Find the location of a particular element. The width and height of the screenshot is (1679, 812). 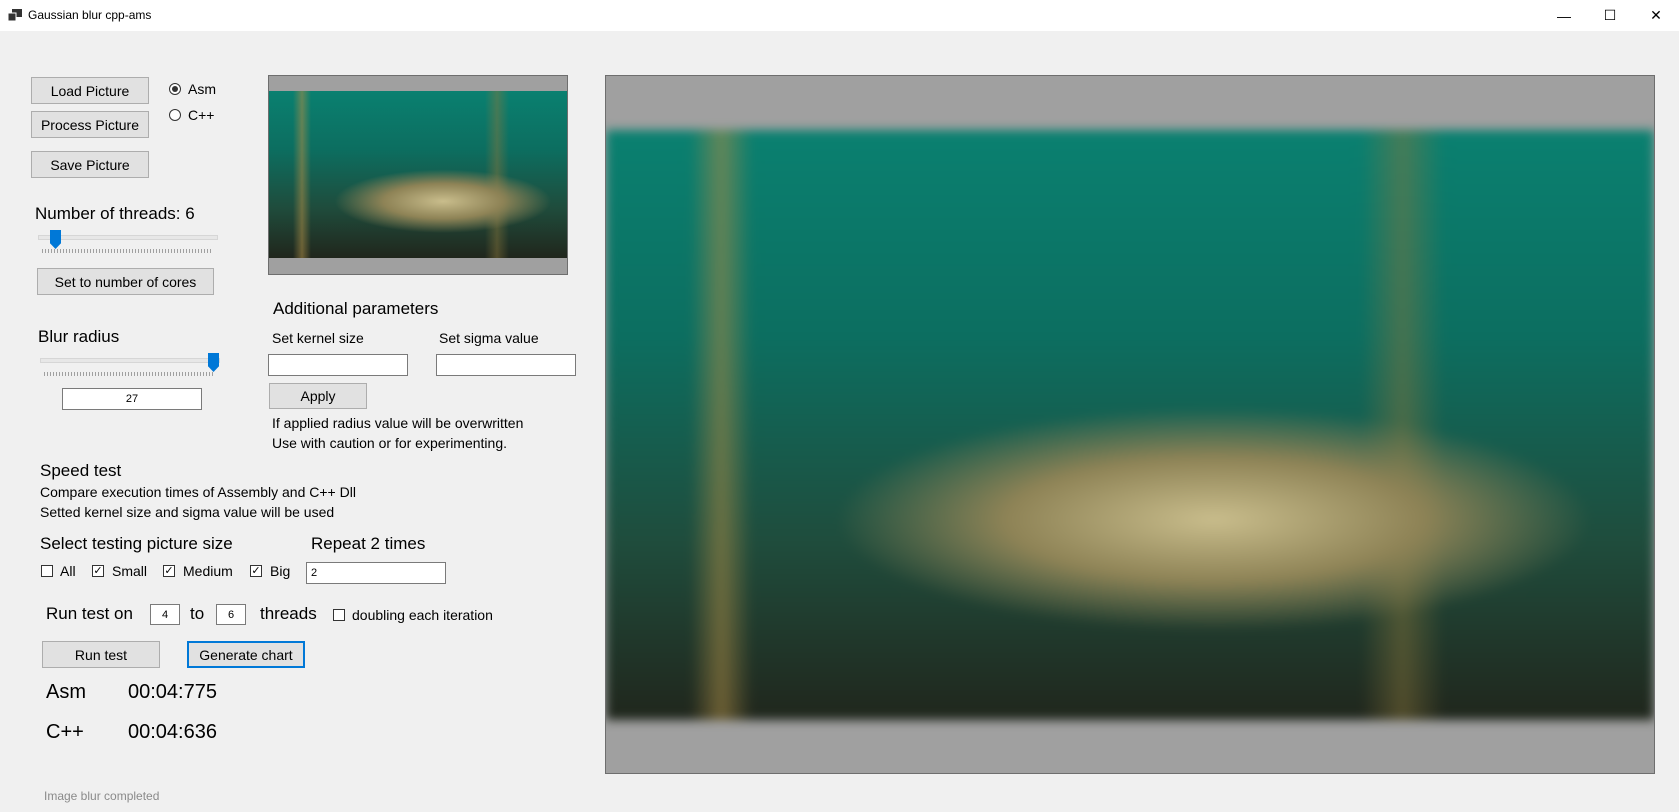

doubling-checkbox is located at coordinates (339, 615).